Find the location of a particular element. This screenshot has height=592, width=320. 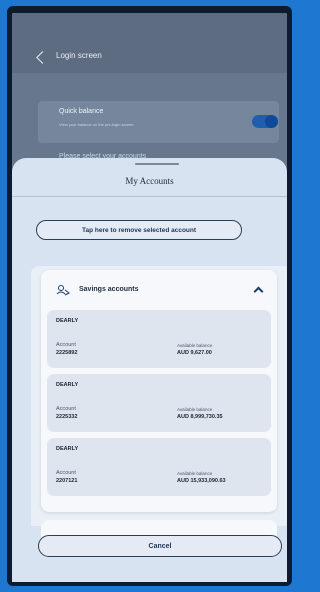

toggle-knob is located at coordinates (271, 121).